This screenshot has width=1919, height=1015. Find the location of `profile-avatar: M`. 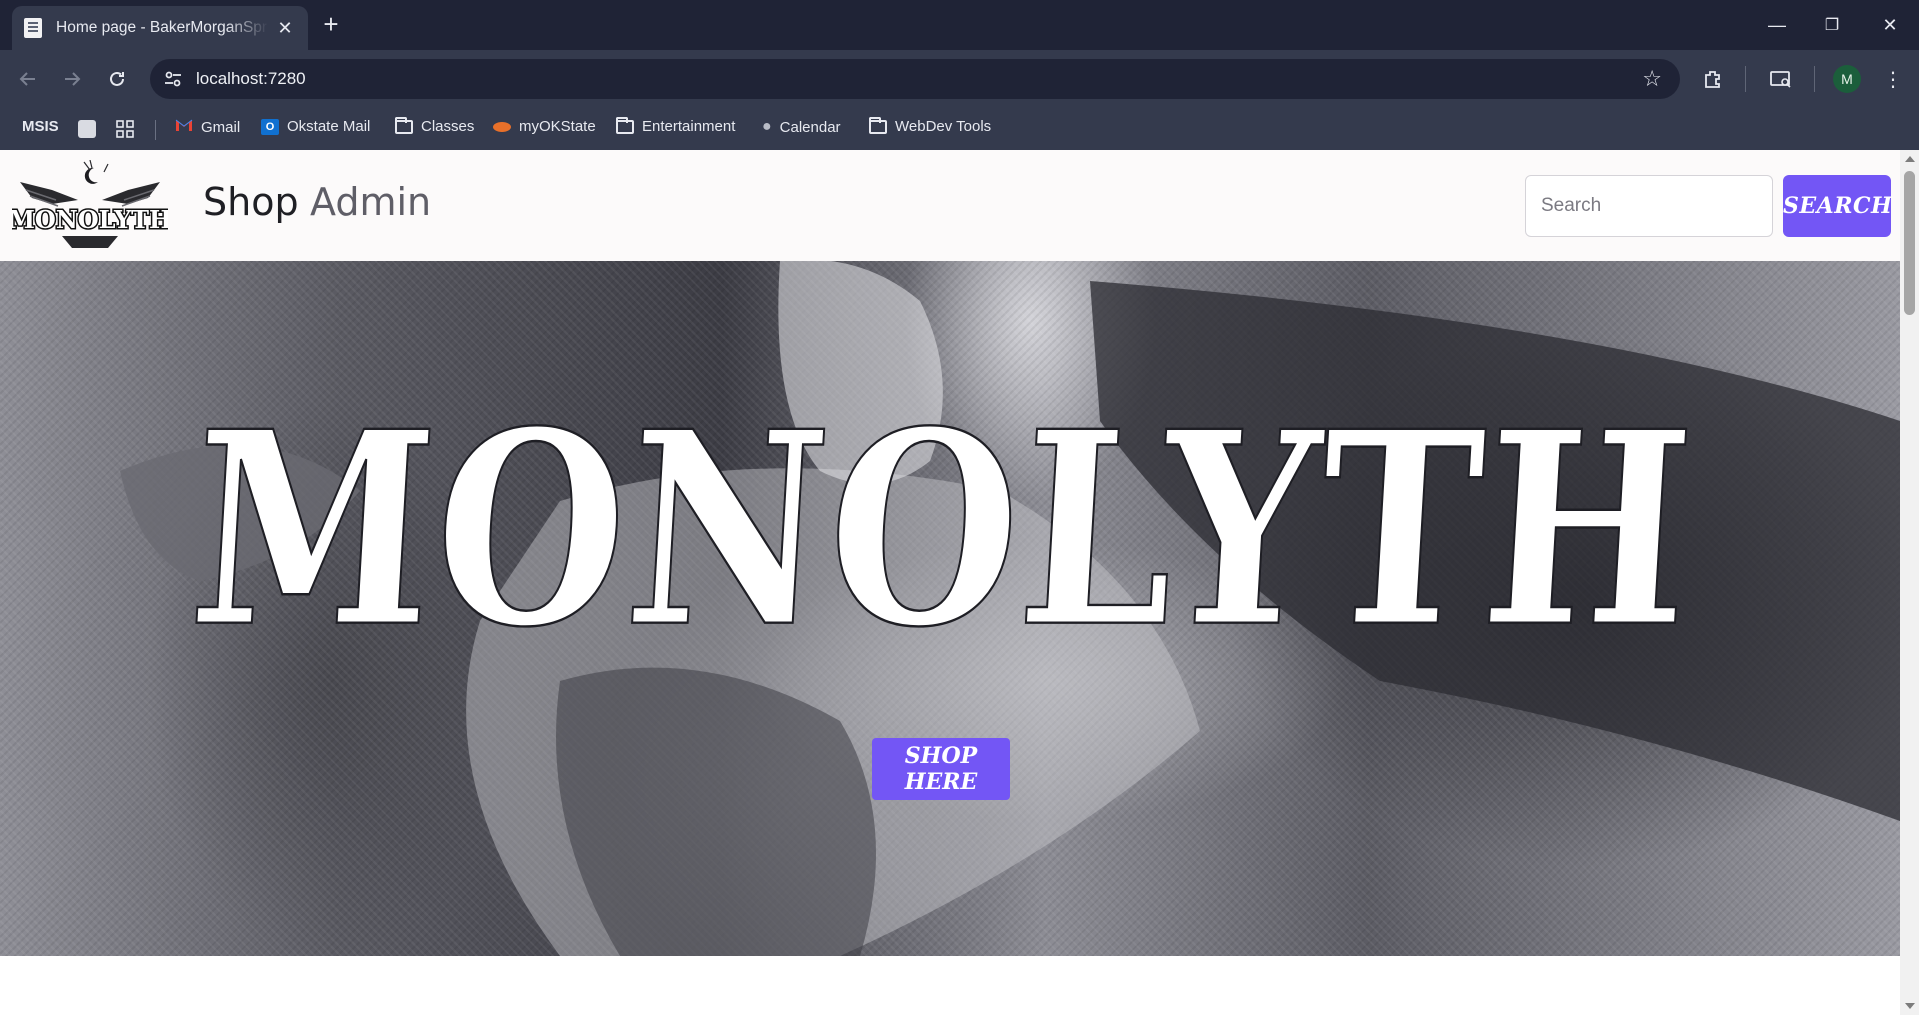

profile-avatar: M is located at coordinates (1847, 79).